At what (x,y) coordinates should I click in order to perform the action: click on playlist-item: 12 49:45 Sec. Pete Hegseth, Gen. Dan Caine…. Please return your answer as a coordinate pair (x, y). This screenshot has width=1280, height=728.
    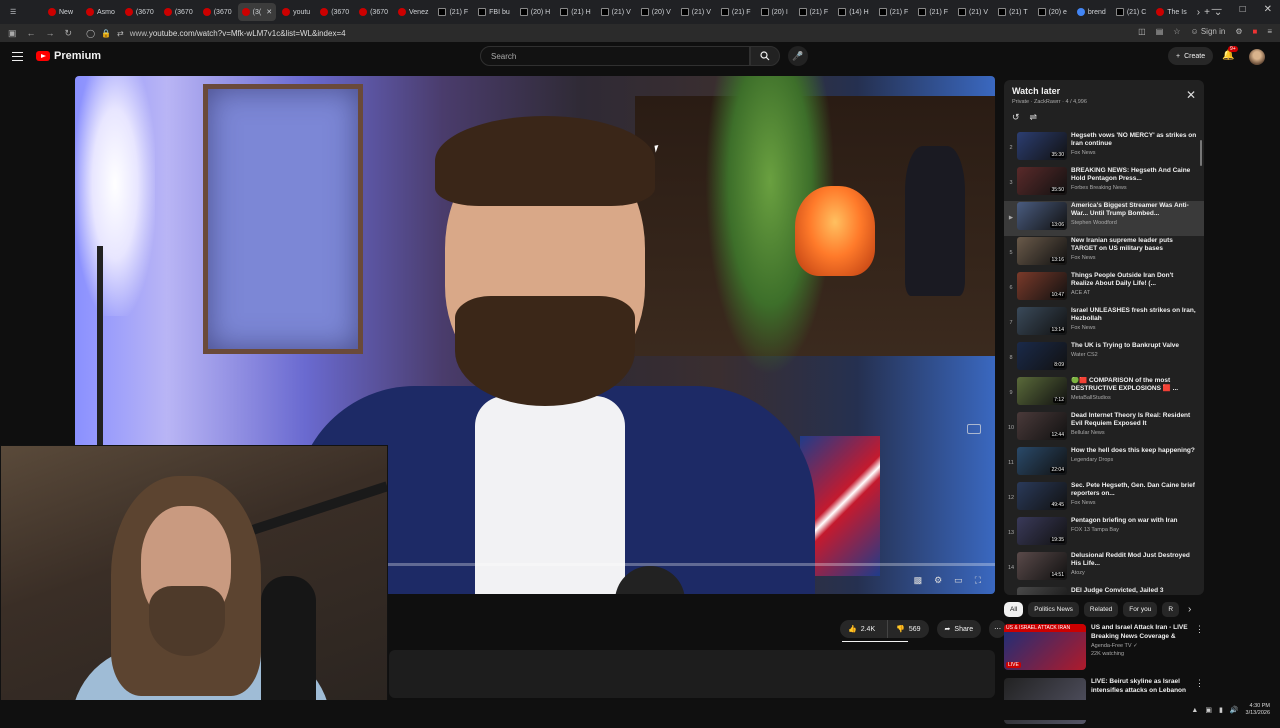
    Looking at the image, I should click on (1104, 498).